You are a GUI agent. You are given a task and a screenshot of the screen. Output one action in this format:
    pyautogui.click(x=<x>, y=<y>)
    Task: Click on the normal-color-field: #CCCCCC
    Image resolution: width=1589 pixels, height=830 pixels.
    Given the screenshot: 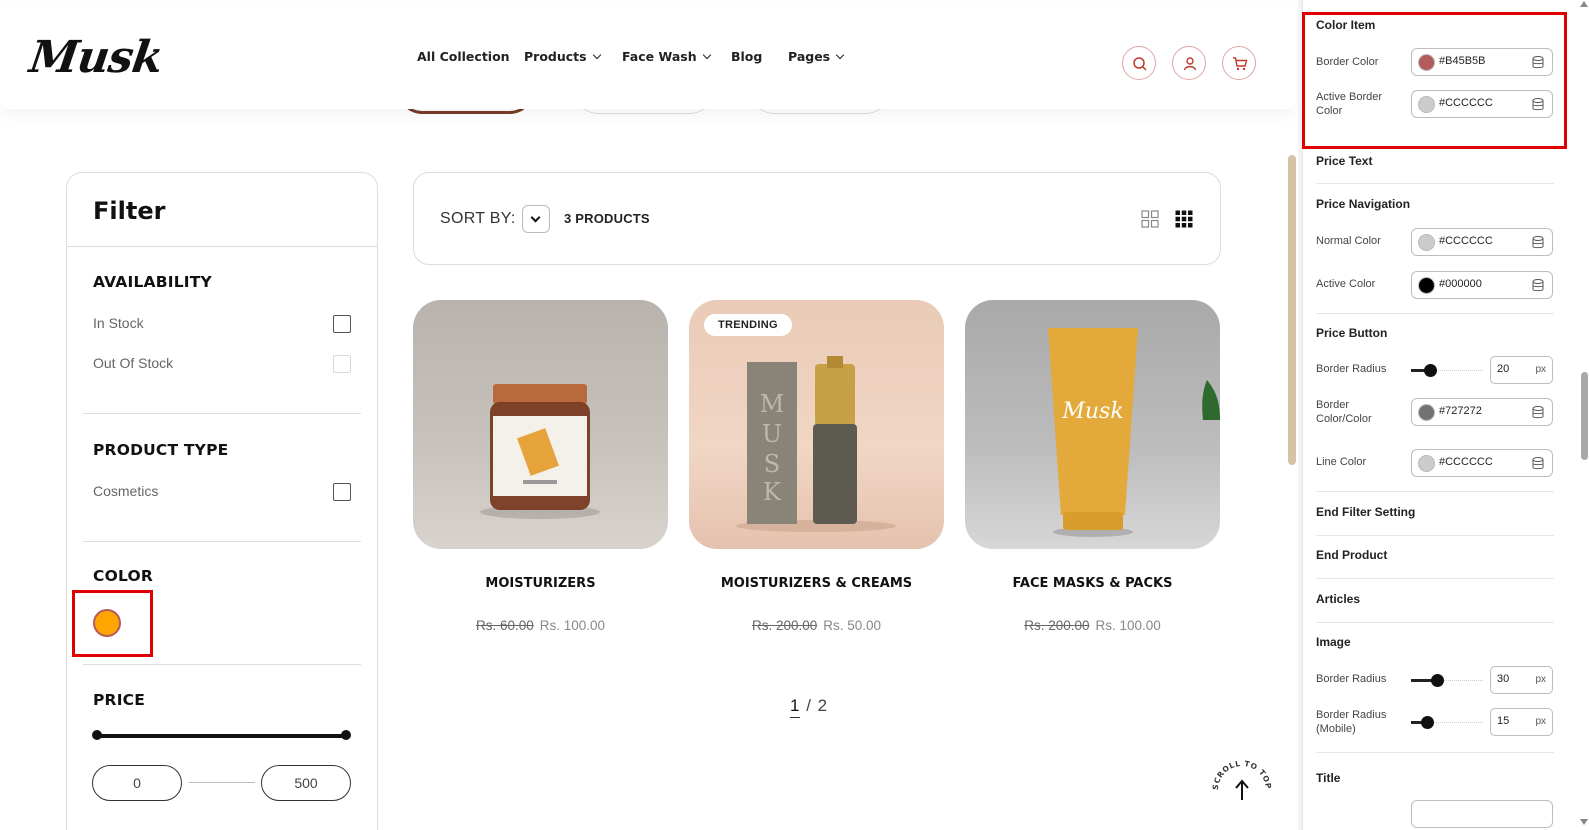 What is the action you would take?
    pyautogui.click(x=1482, y=242)
    